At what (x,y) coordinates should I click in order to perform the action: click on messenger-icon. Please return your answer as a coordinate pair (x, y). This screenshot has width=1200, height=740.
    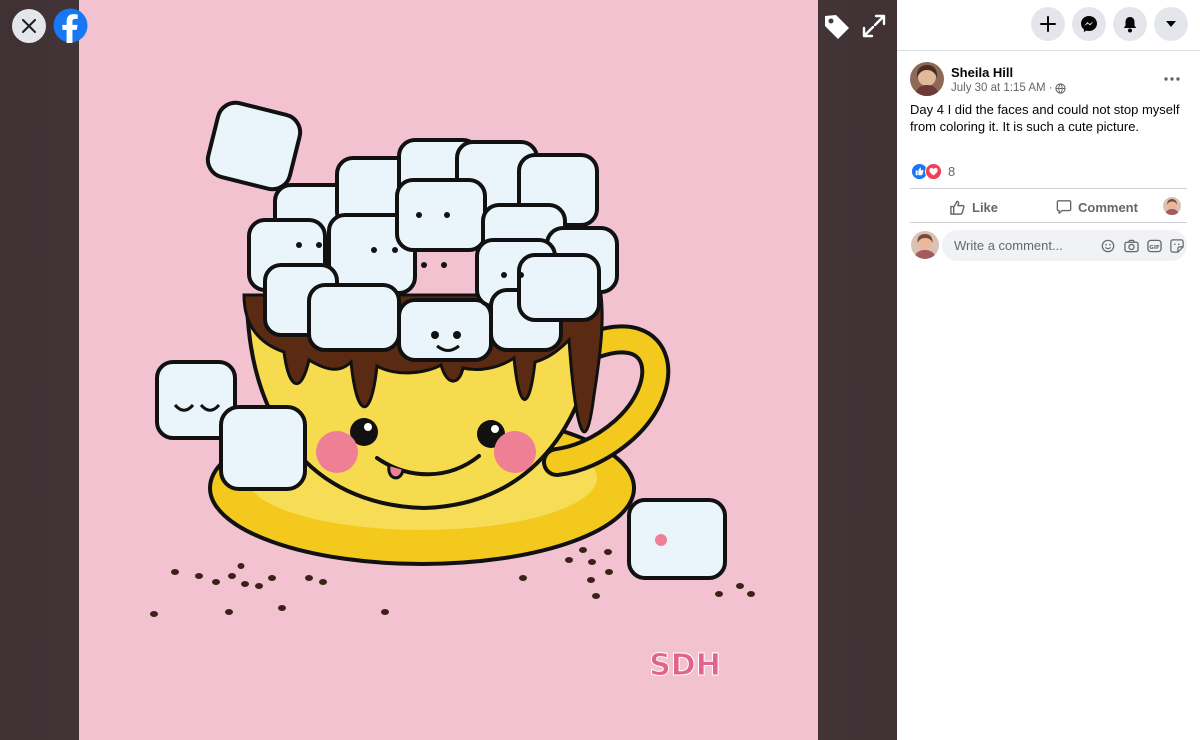
    Looking at the image, I should click on (1089, 24).